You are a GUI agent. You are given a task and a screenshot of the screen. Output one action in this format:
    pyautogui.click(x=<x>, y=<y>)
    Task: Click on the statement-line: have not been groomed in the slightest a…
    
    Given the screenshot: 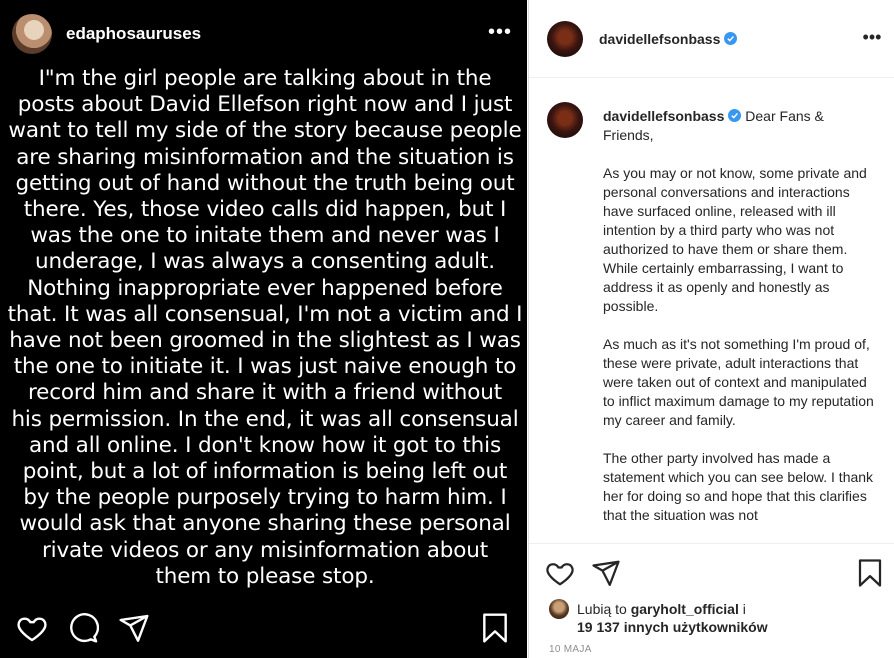 What is the action you would take?
    pyautogui.click(x=265, y=341)
    